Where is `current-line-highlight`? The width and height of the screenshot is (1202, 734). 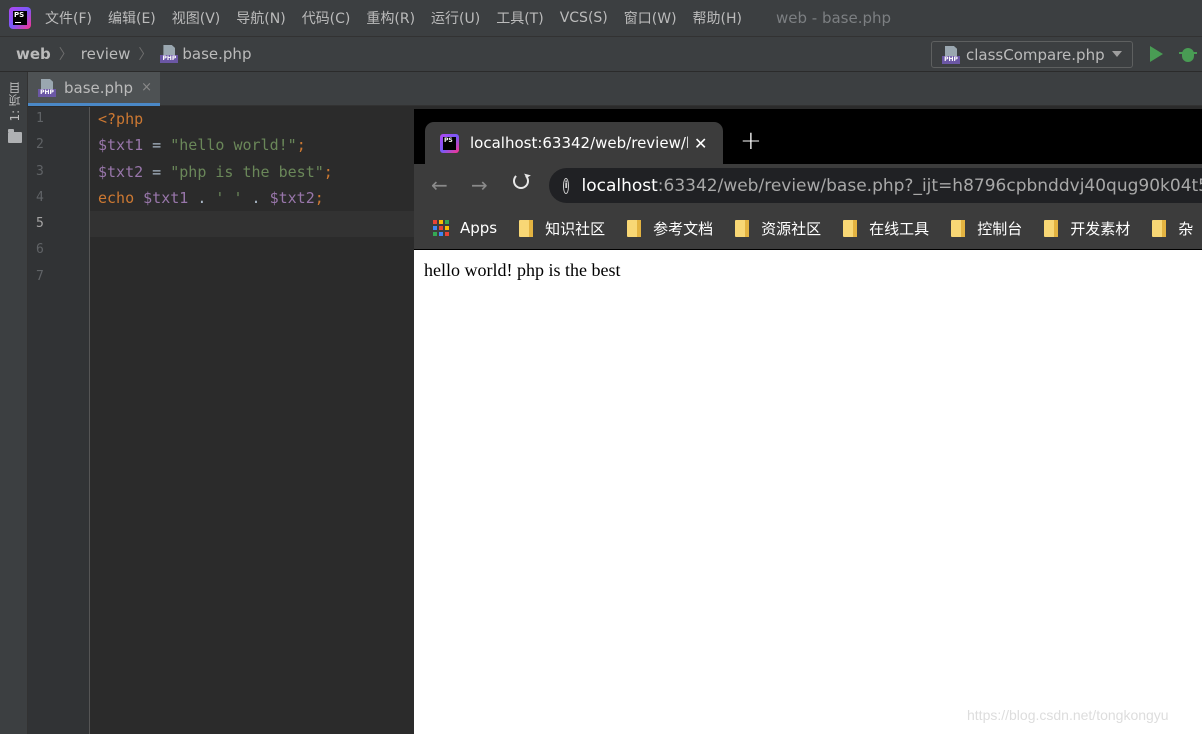 current-line-highlight is located at coordinates (252, 224).